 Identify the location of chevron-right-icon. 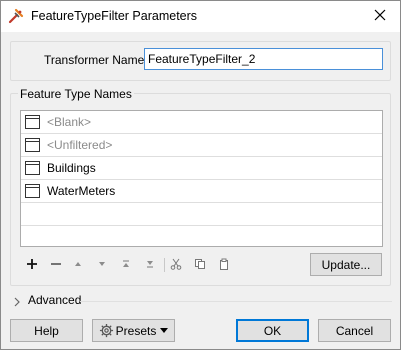
(17, 303).